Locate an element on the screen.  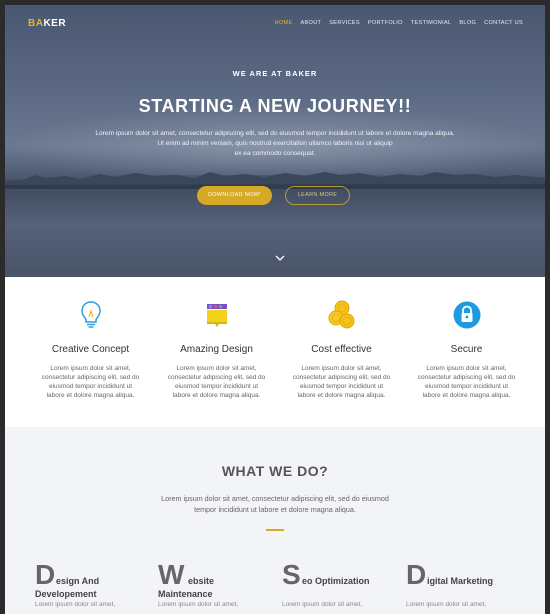
hero-treeline is located at coordinates (275, 180).